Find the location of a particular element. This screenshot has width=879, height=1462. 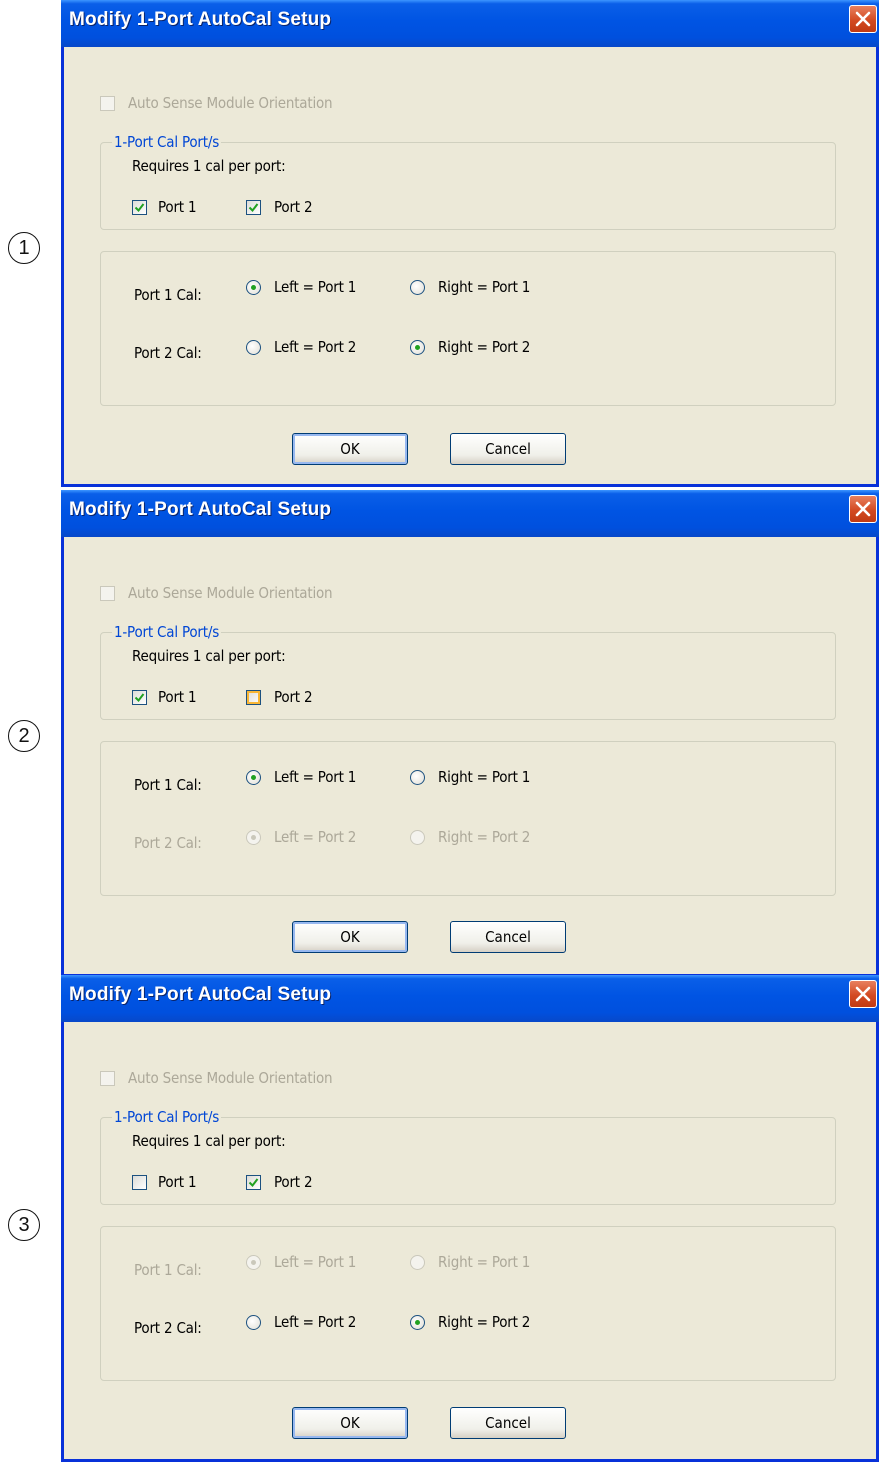

step-marker-1: 1 is located at coordinates (24, 248).